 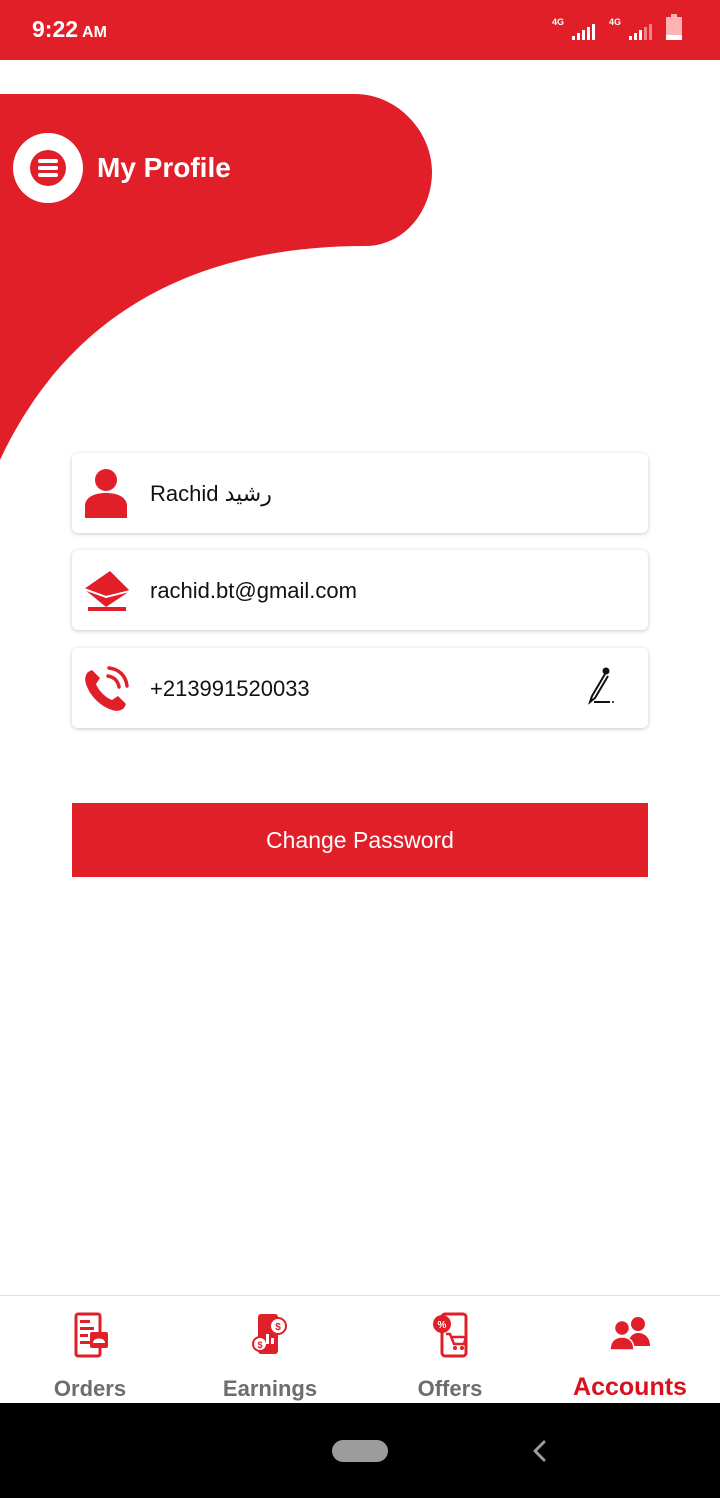 I want to click on status-time: 9:22 AM, so click(x=69, y=29).